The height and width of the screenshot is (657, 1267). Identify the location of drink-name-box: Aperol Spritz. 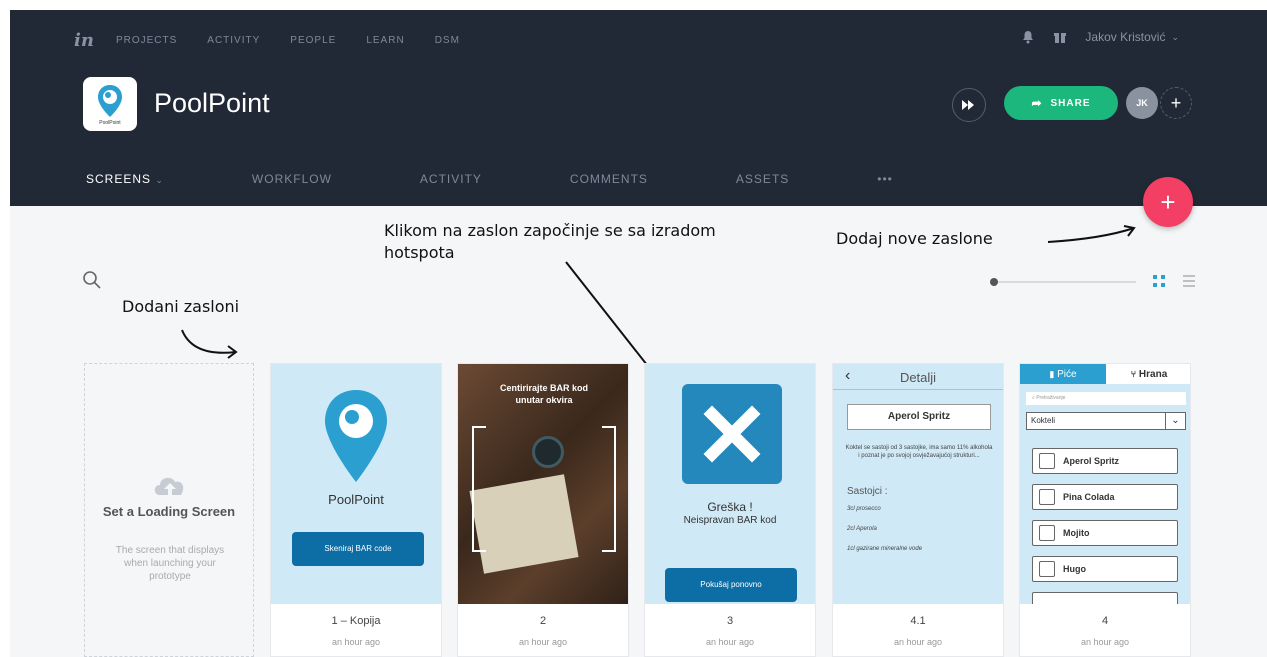
(919, 417).